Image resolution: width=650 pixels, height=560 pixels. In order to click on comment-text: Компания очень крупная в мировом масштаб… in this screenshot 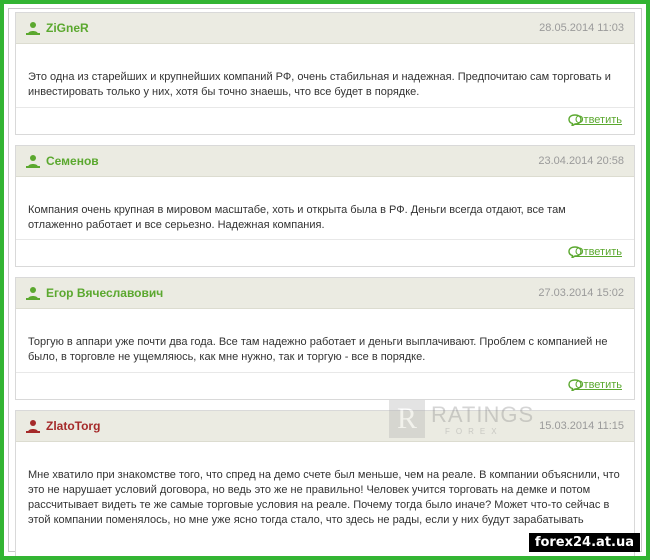, I will do `click(297, 217)`.